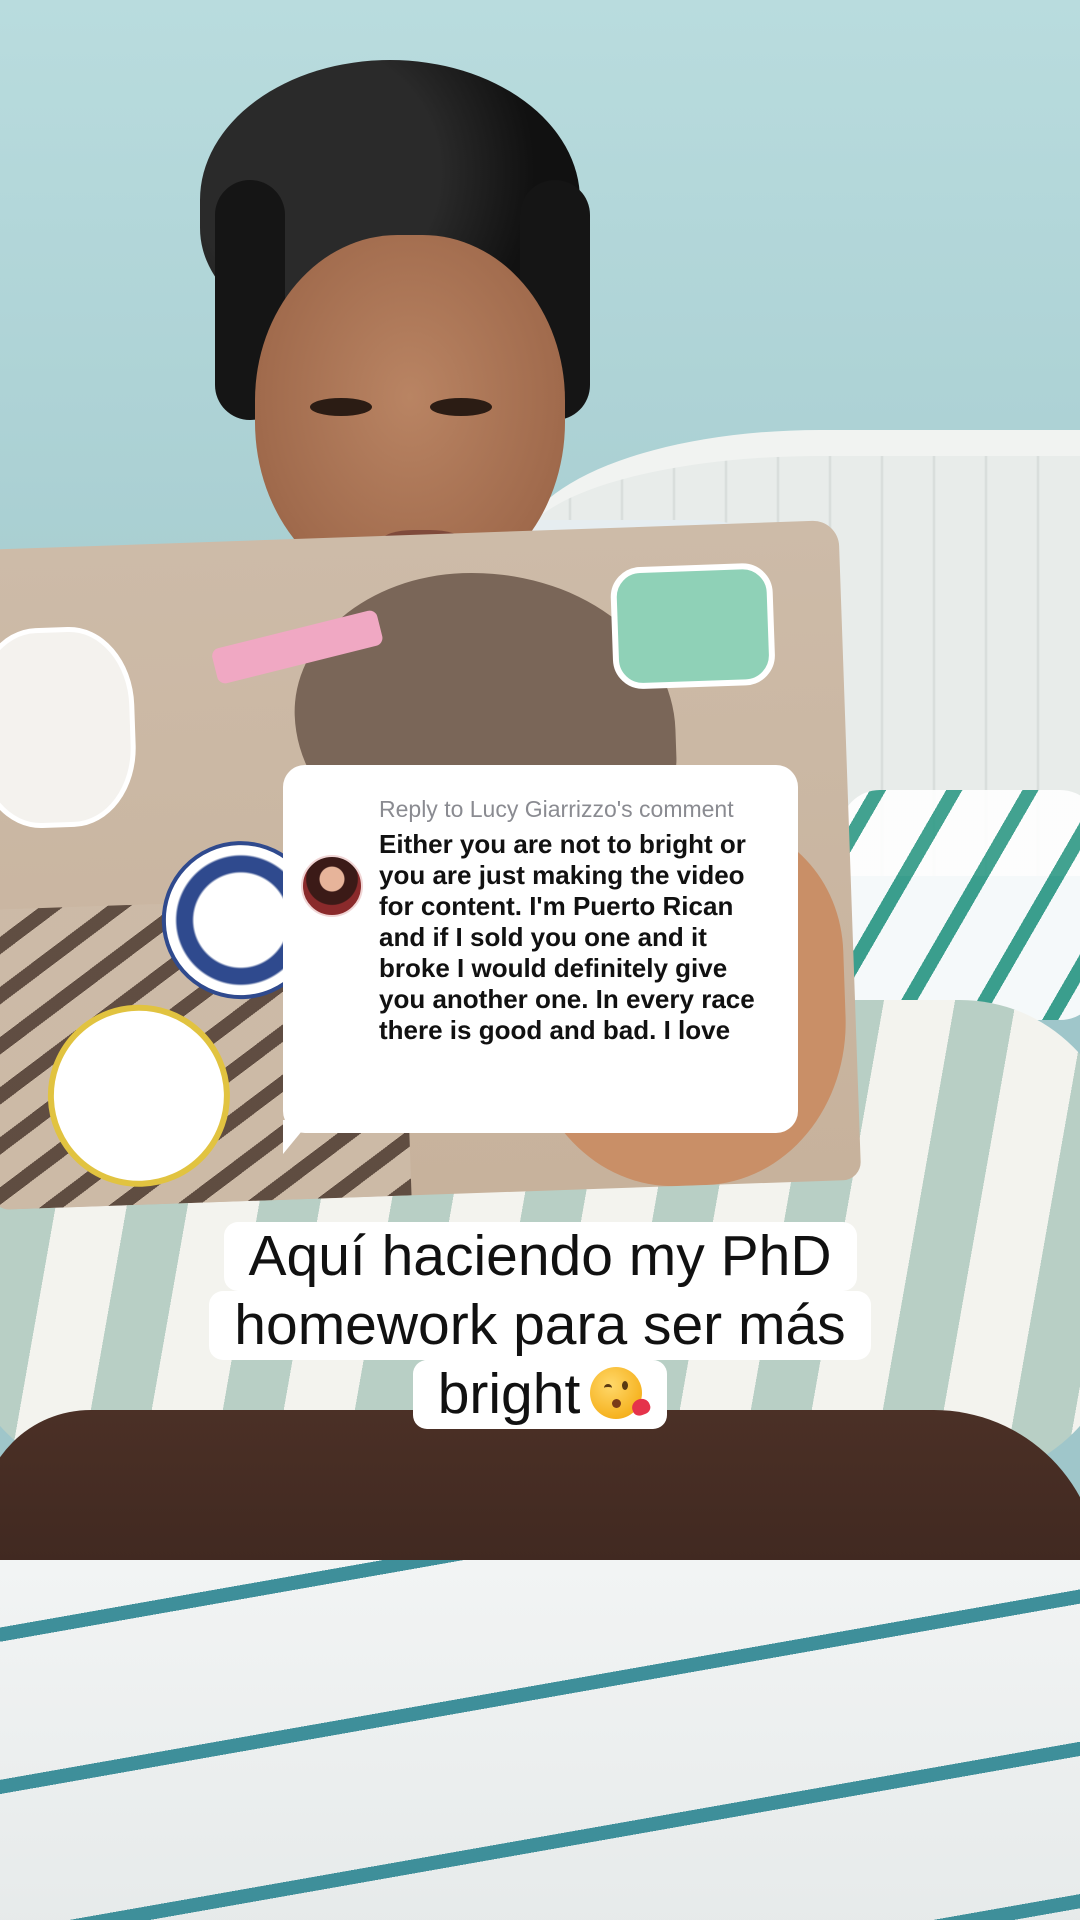 This screenshot has width=1080, height=1920. What do you see at coordinates (461, 407) in the screenshot?
I see `person-eye-right` at bounding box center [461, 407].